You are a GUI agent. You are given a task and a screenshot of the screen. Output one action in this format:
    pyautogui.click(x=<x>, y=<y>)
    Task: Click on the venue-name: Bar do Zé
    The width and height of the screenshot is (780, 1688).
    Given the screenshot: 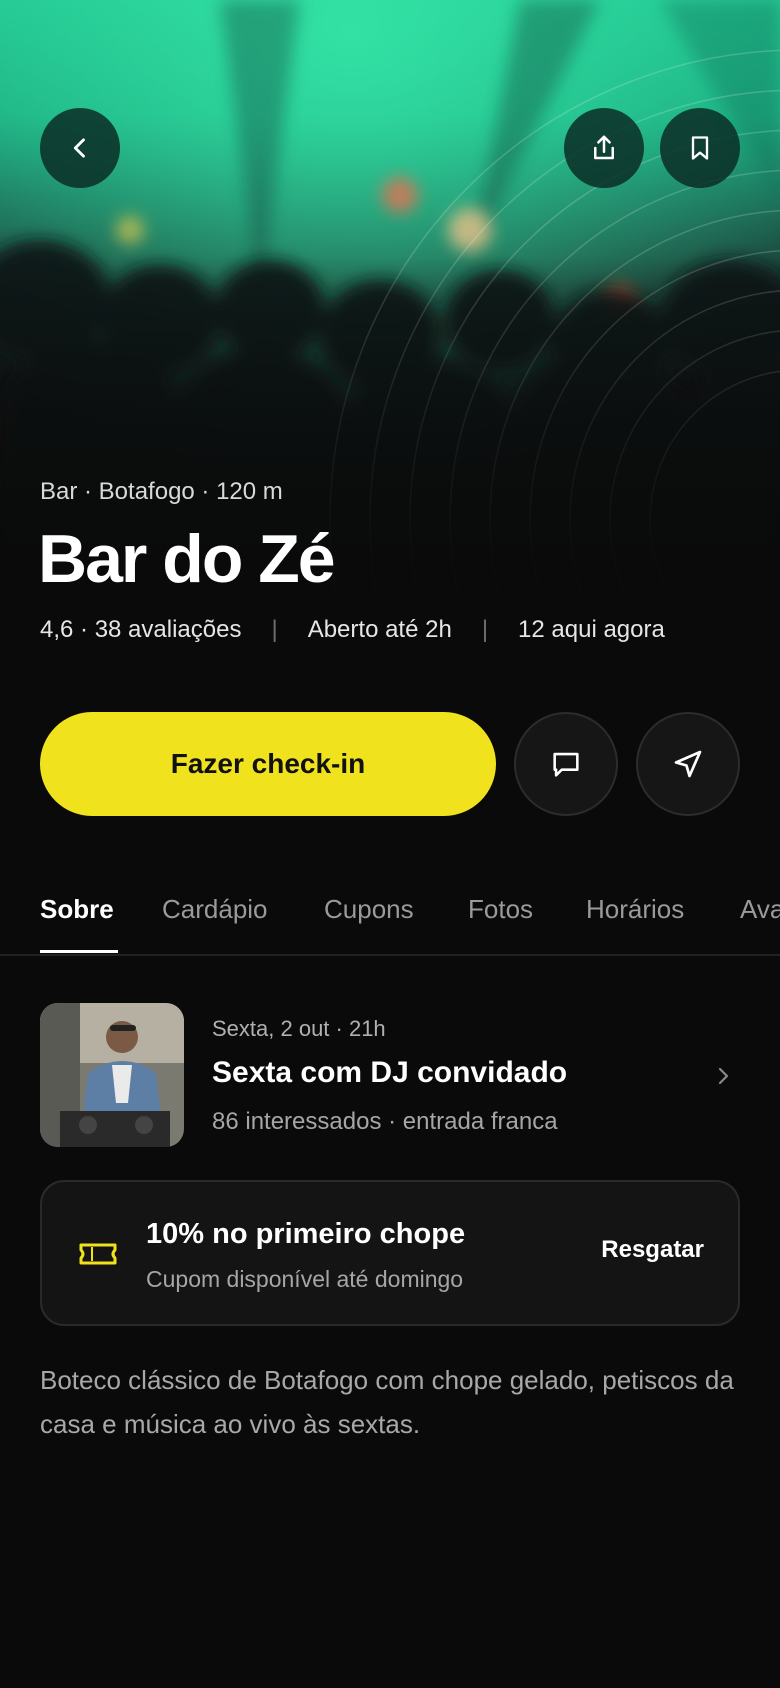 What is the action you would take?
    pyautogui.click(x=187, y=559)
    